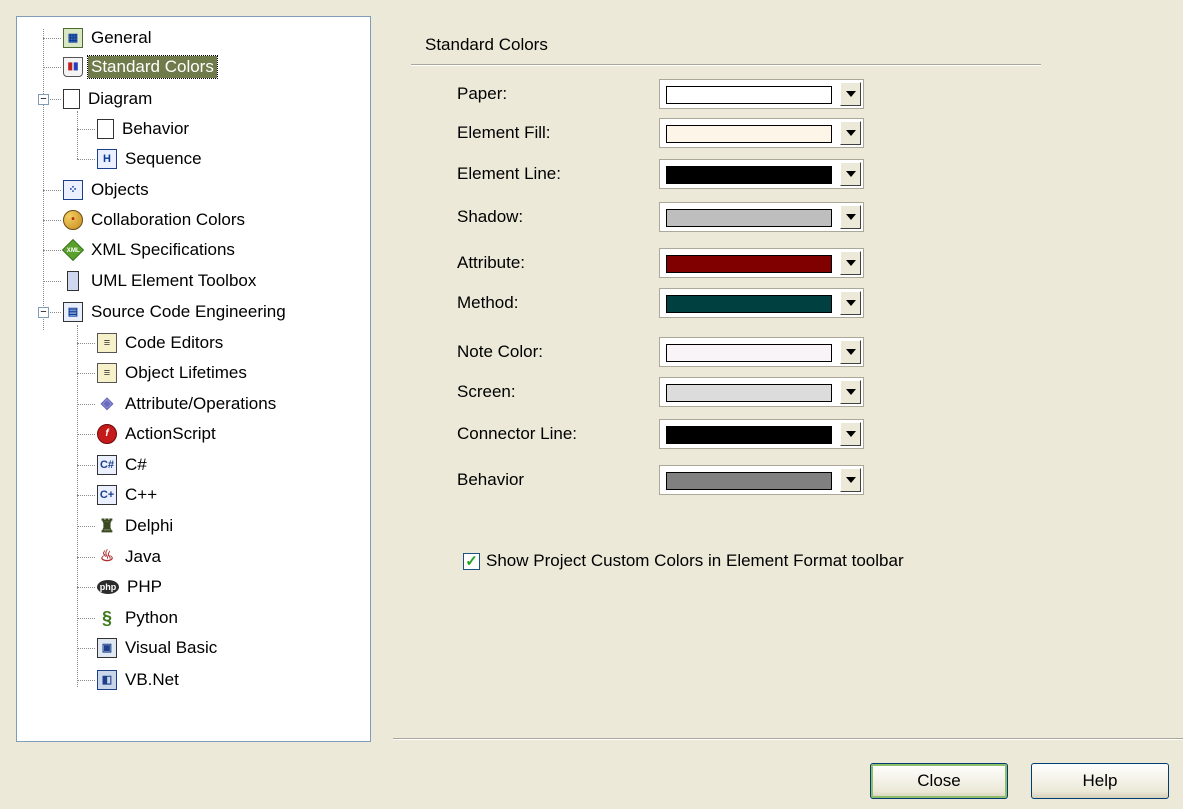 The image size is (1183, 809). I want to click on tree-item-collaboration-colors: • Collaboration Colors, so click(155, 220).